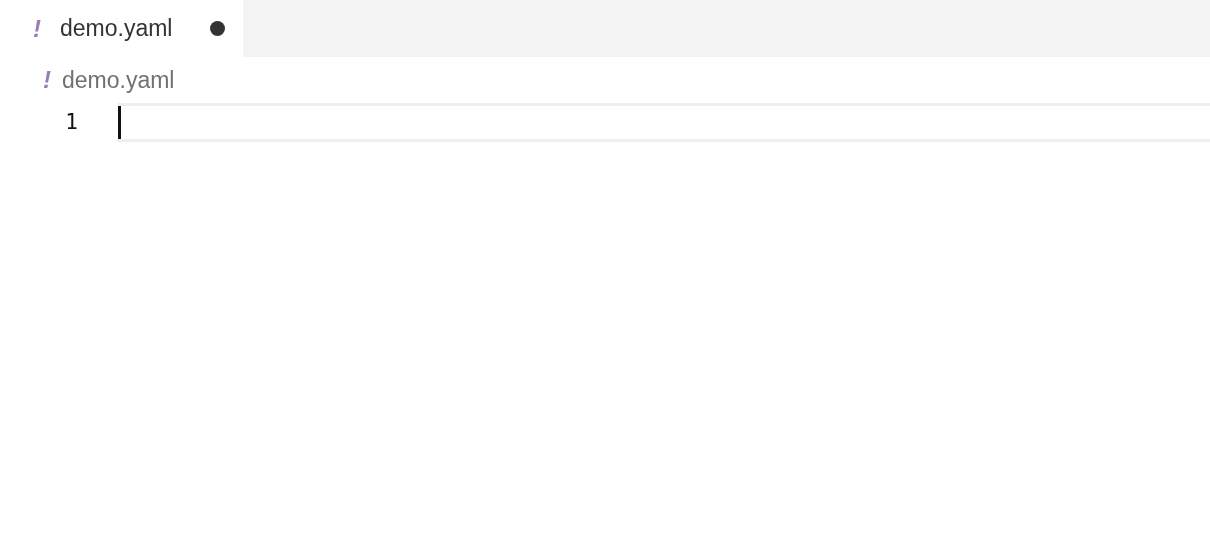  Describe the element at coordinates (119, 122) in the screenshot. I see `text-cursor` at that location.